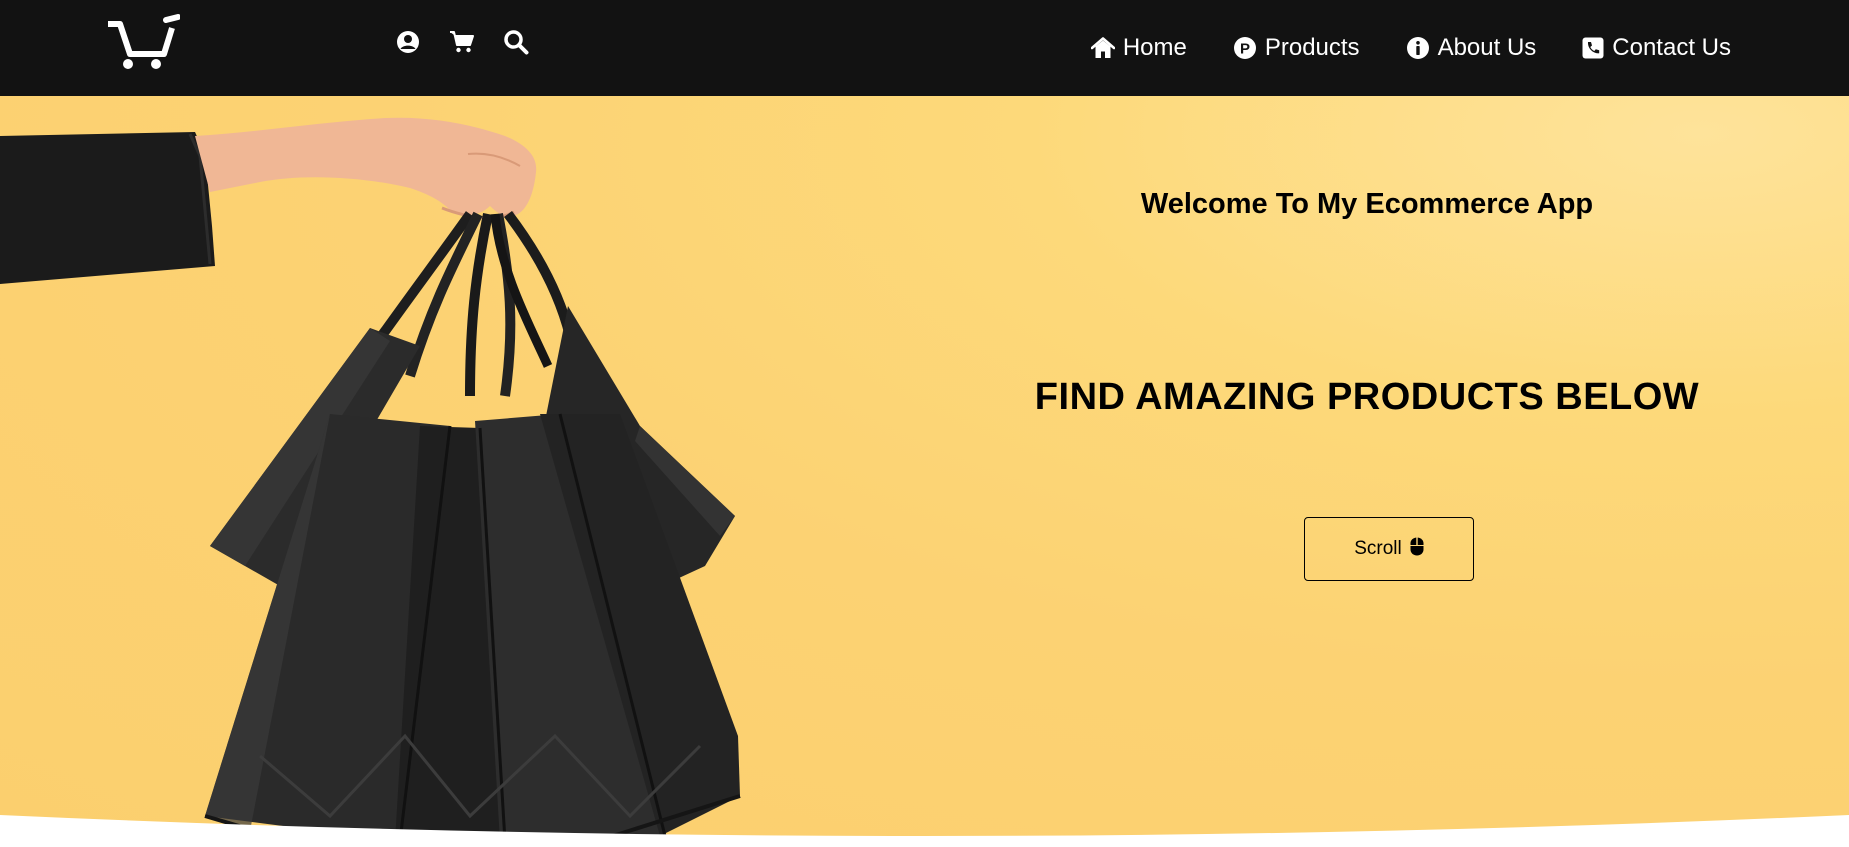 The height and width of the screenshot is (847, 1849). What do you see at coordinates (1593, 48) in the screenshot?
I see `phone-icon` at bounding box center [1593, 48].